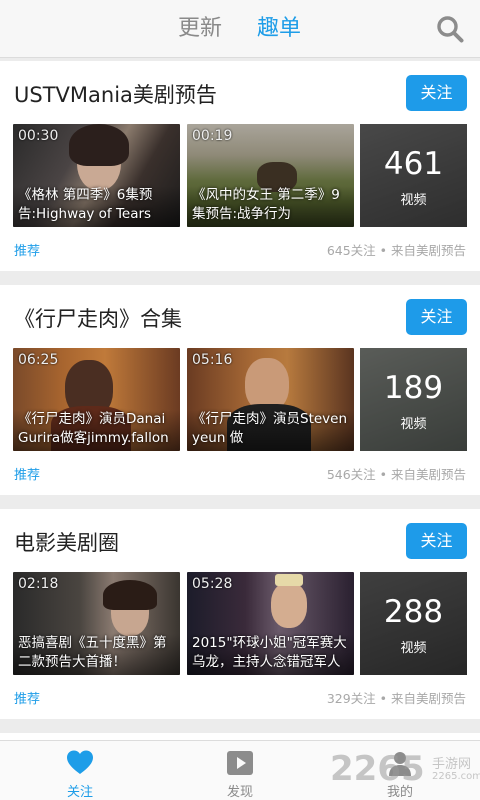 This screenshot has width=480, height=800. I want to click on face-figure, so click(289, 605).